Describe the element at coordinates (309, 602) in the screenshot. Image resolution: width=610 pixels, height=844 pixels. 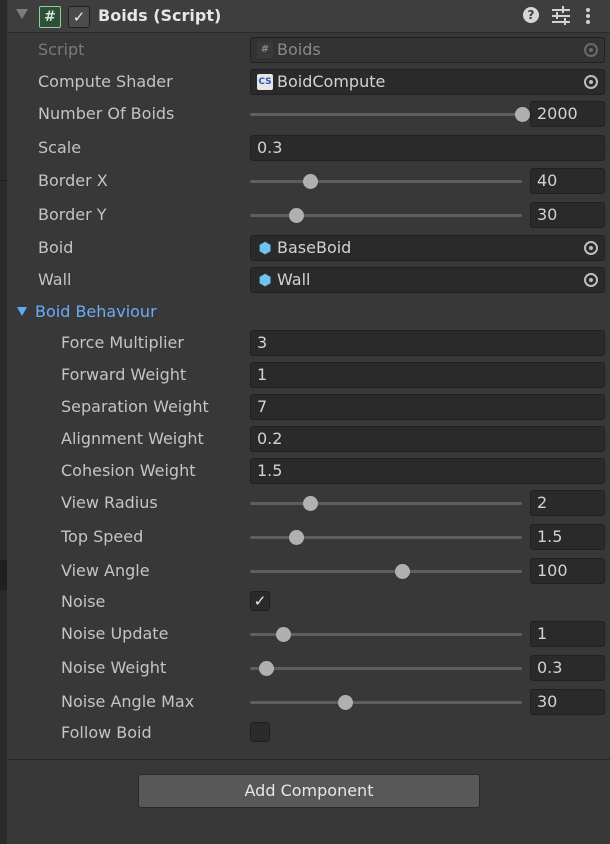
I see `noise-row: Noise ✓` at that location.